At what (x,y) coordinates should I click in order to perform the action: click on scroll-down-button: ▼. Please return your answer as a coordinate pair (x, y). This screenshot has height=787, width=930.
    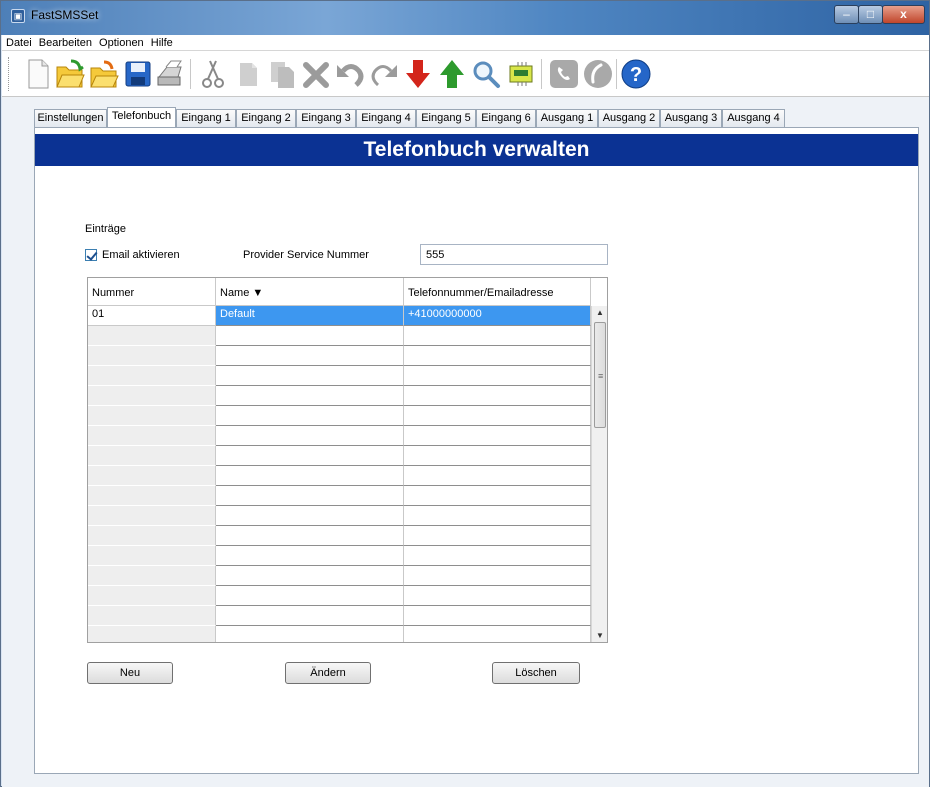
    Looking at the image, I should click on (599, 635).